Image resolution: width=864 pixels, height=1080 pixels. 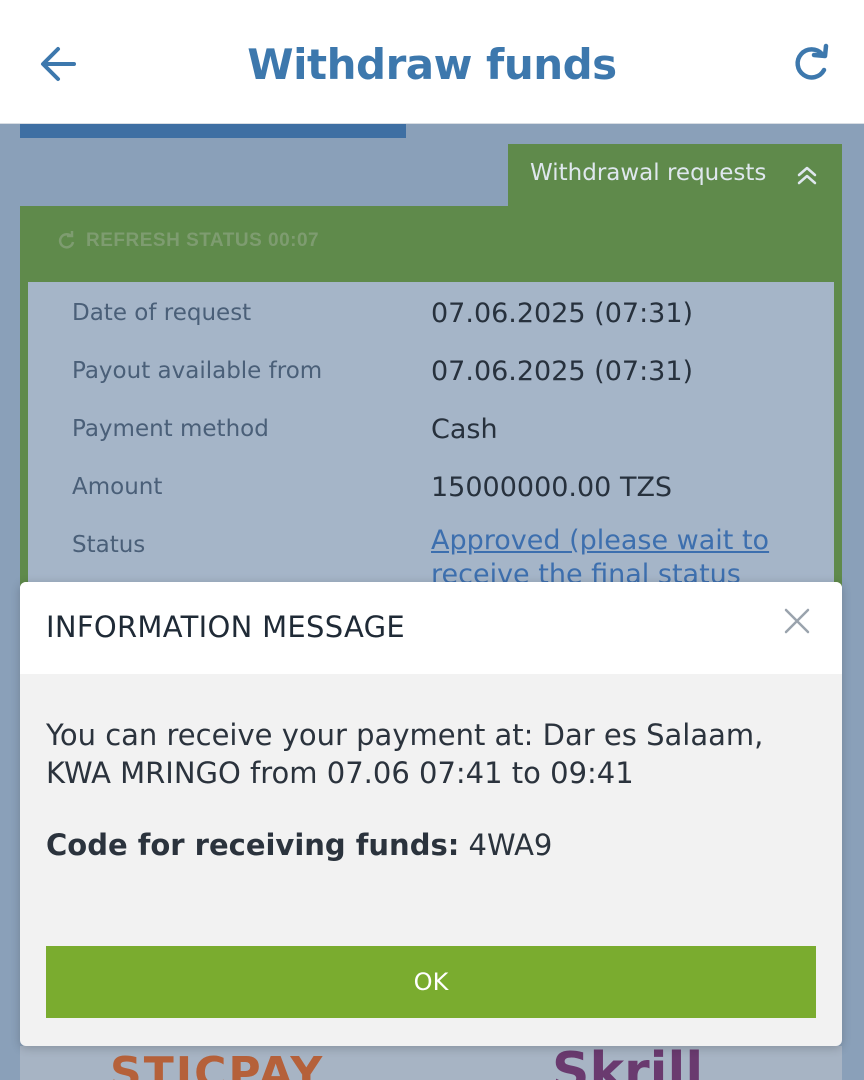 I want to click on detail-label: Date of request, so click(x=162, y=313).